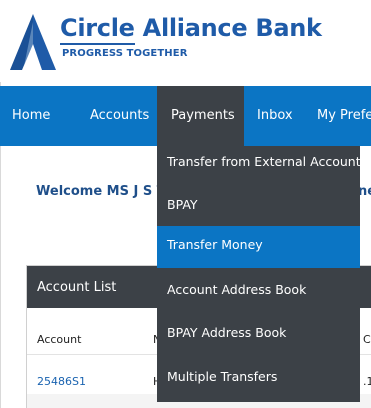 Image resolution: width=371 pixels, height=408 pixels. I want to click on brand-name-circle: Circle, so click(97, 29).